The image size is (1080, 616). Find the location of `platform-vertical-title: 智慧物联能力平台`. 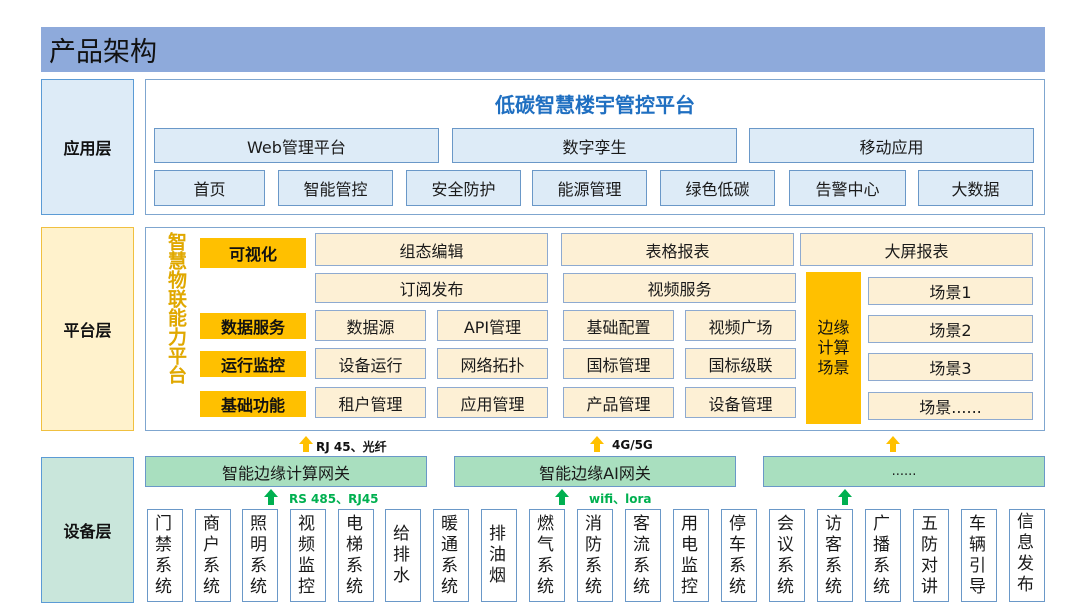

platform-vertical-title: 智慧物联能力平台 is located at coordinates (176, 308).